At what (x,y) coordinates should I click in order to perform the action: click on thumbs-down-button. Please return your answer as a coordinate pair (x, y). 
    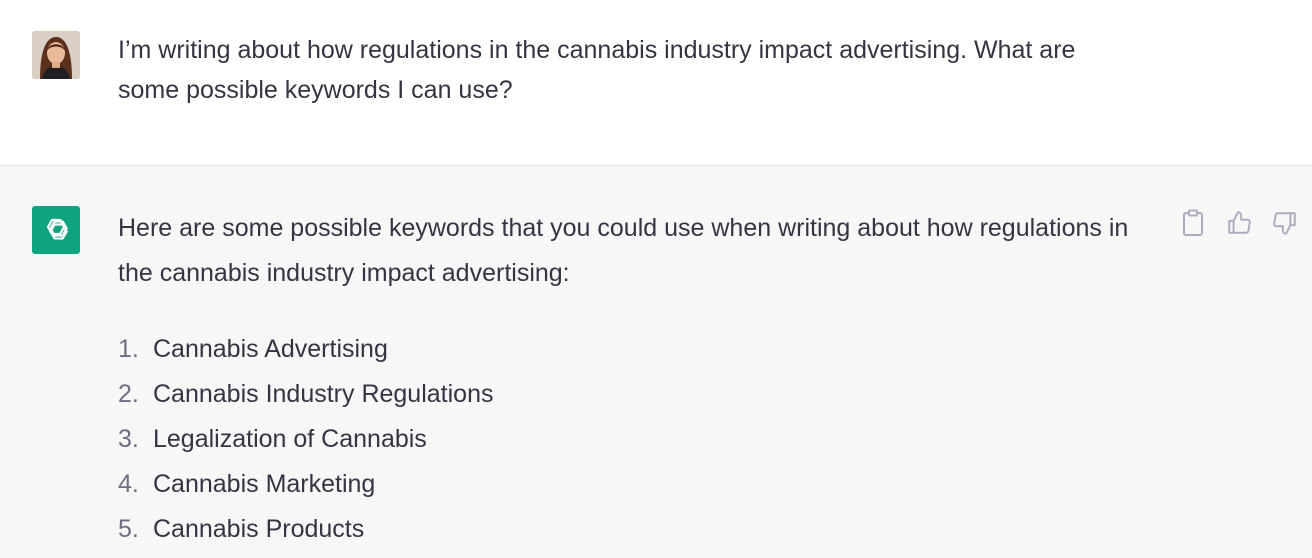
    Looking at the image, I should click on (1285, 223).